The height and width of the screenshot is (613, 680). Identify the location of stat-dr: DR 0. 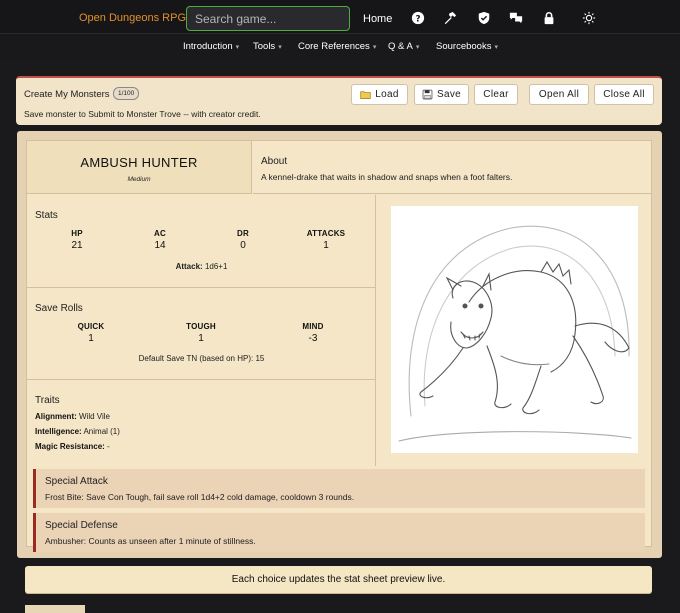
(243, 240).